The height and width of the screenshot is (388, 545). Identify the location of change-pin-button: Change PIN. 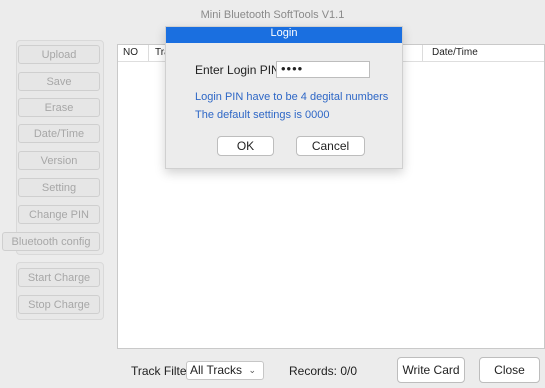
(59, 214).